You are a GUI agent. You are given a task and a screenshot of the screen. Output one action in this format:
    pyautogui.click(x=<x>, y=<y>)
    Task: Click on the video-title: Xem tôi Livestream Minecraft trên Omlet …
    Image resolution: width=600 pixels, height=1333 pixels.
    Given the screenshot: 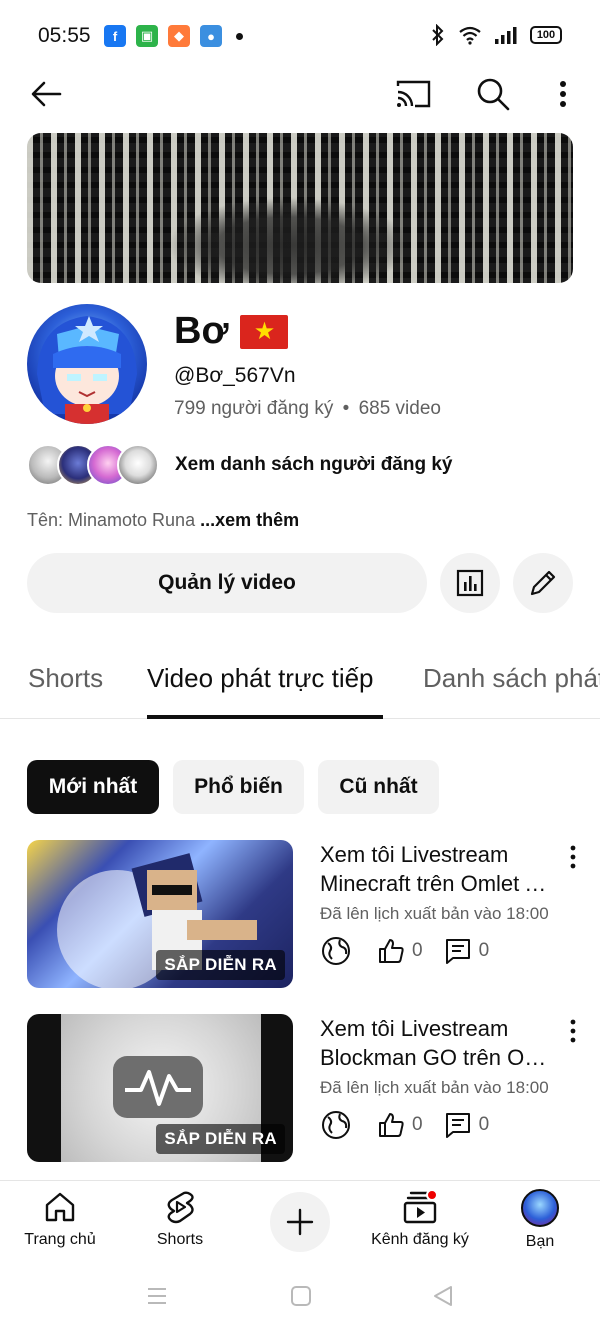 What is the action you would take?
    pyautogui.click(x=439, y=869)
    